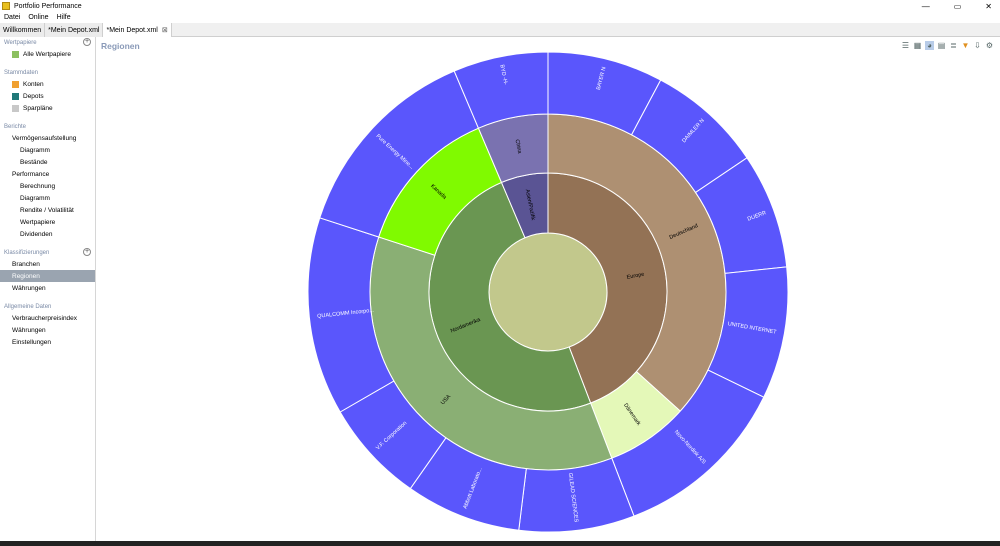 The width and height of the screenshot is (1000, 546). Describe the element at coordinates (47, 276) in the screenshot. I see `sidebar-item-regionen: Regionen` at that location.